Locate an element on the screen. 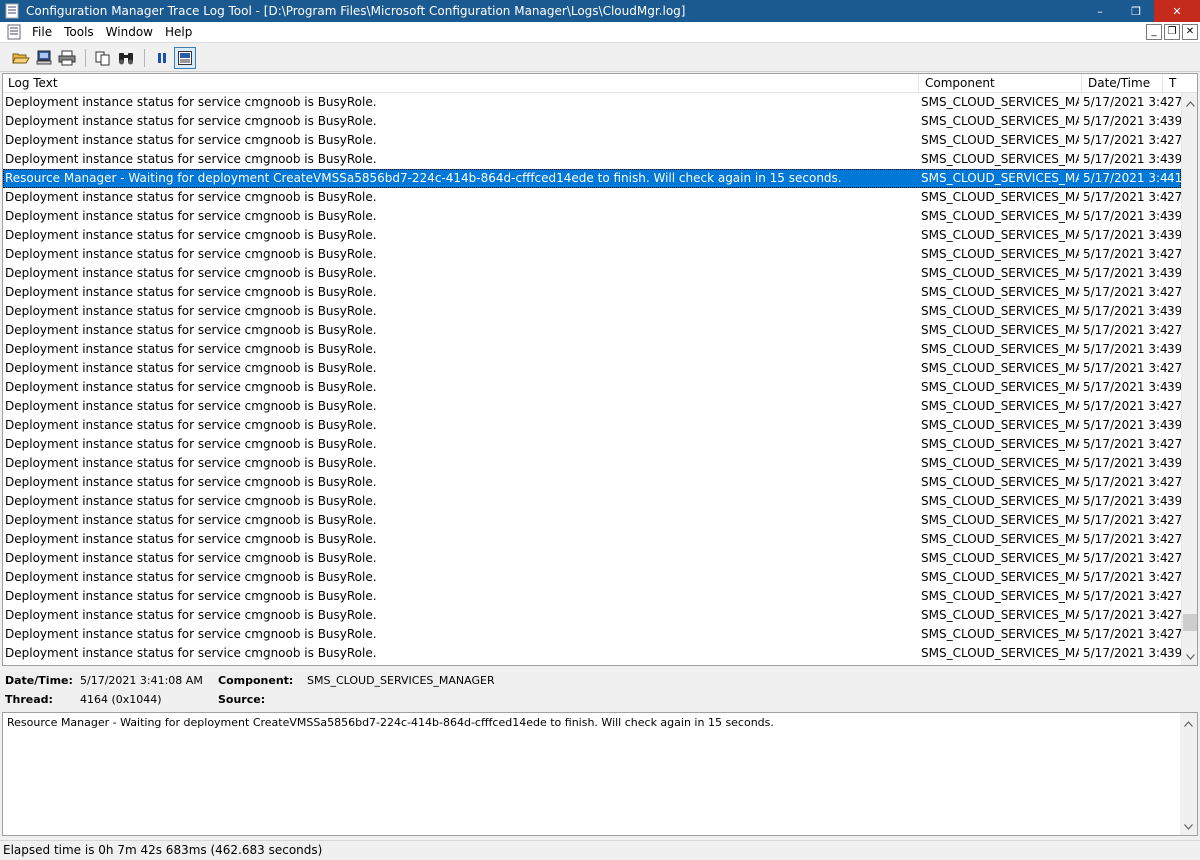 This screenshot has width=1200, height=860. pause-button is located at coordinates (162, 58).